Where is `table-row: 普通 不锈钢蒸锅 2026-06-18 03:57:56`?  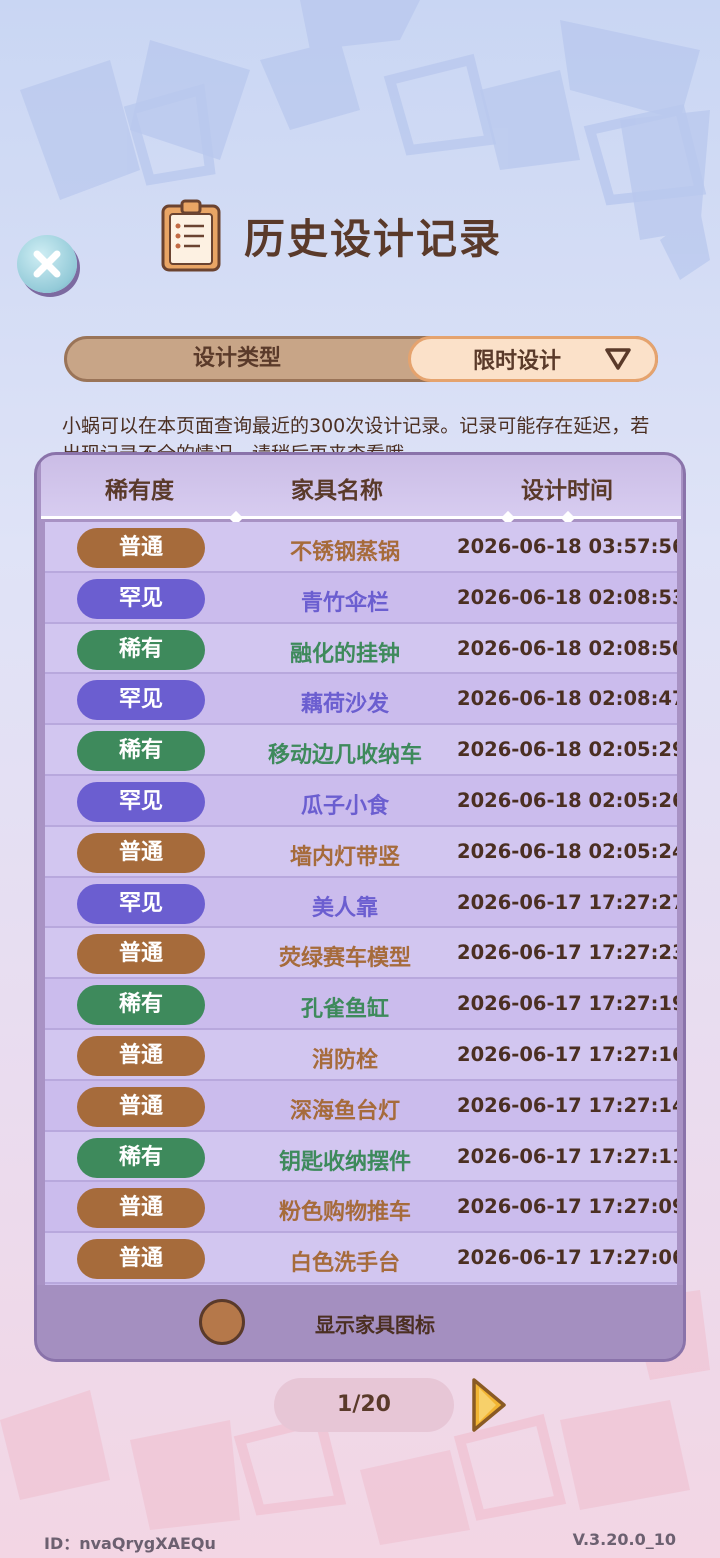
table-row: 普通 不锈钢蒸锅 2026-06-18 03:57:56 is located at coordinates (361, 547).